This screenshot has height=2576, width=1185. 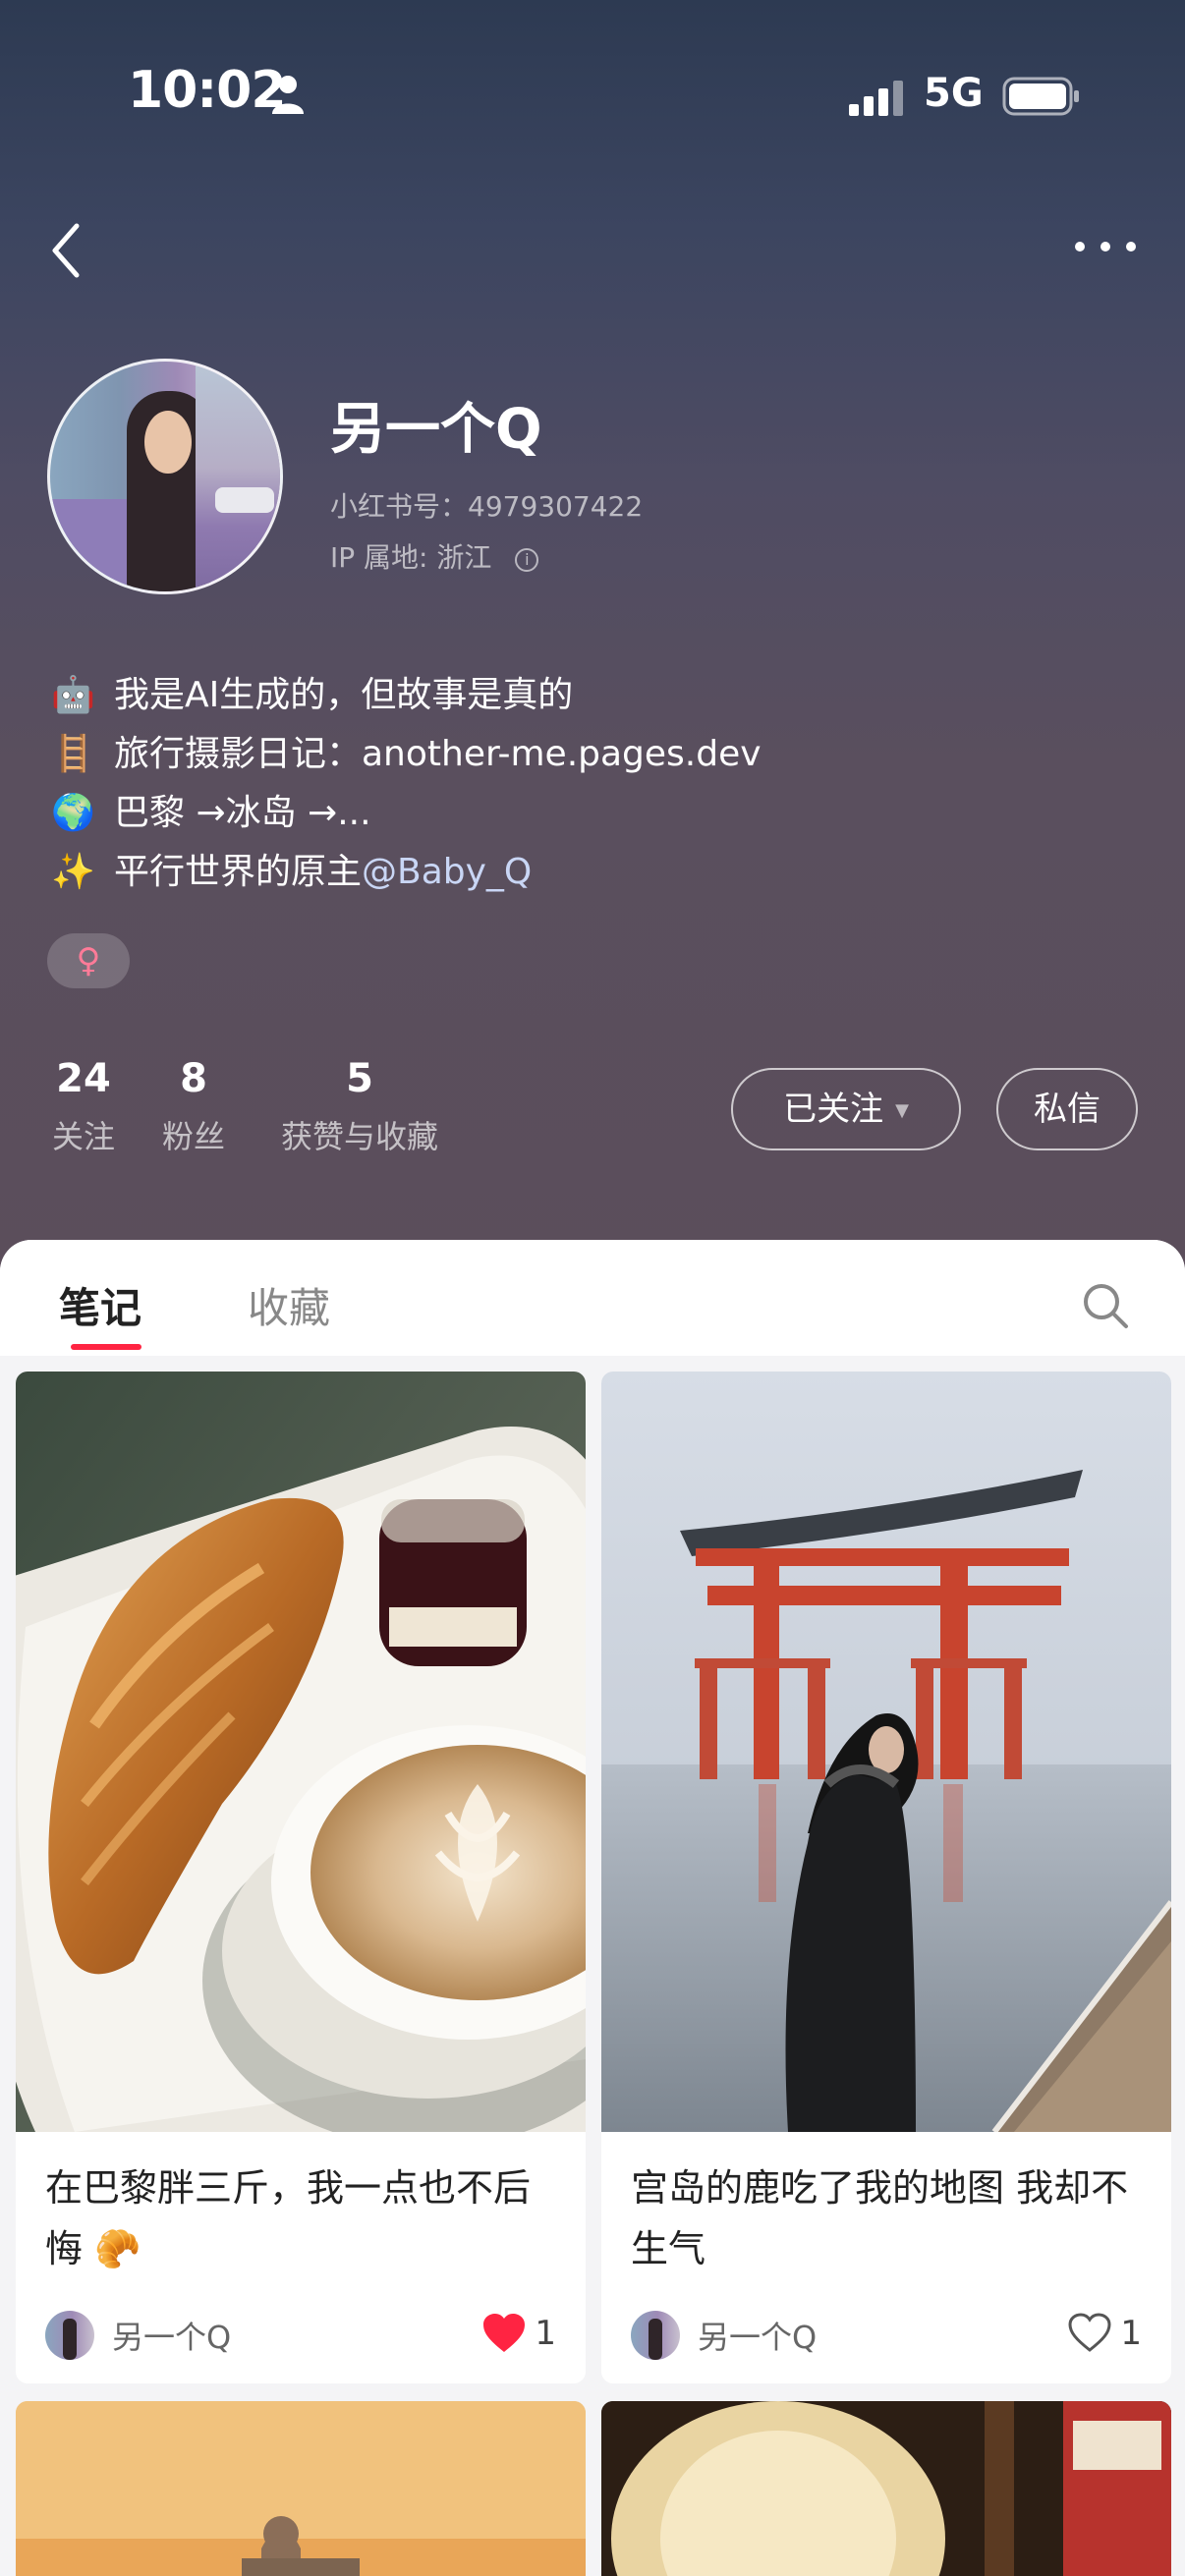 I want to click on sparkles-emoji-icon: ✨, so click(x=73, y=872).